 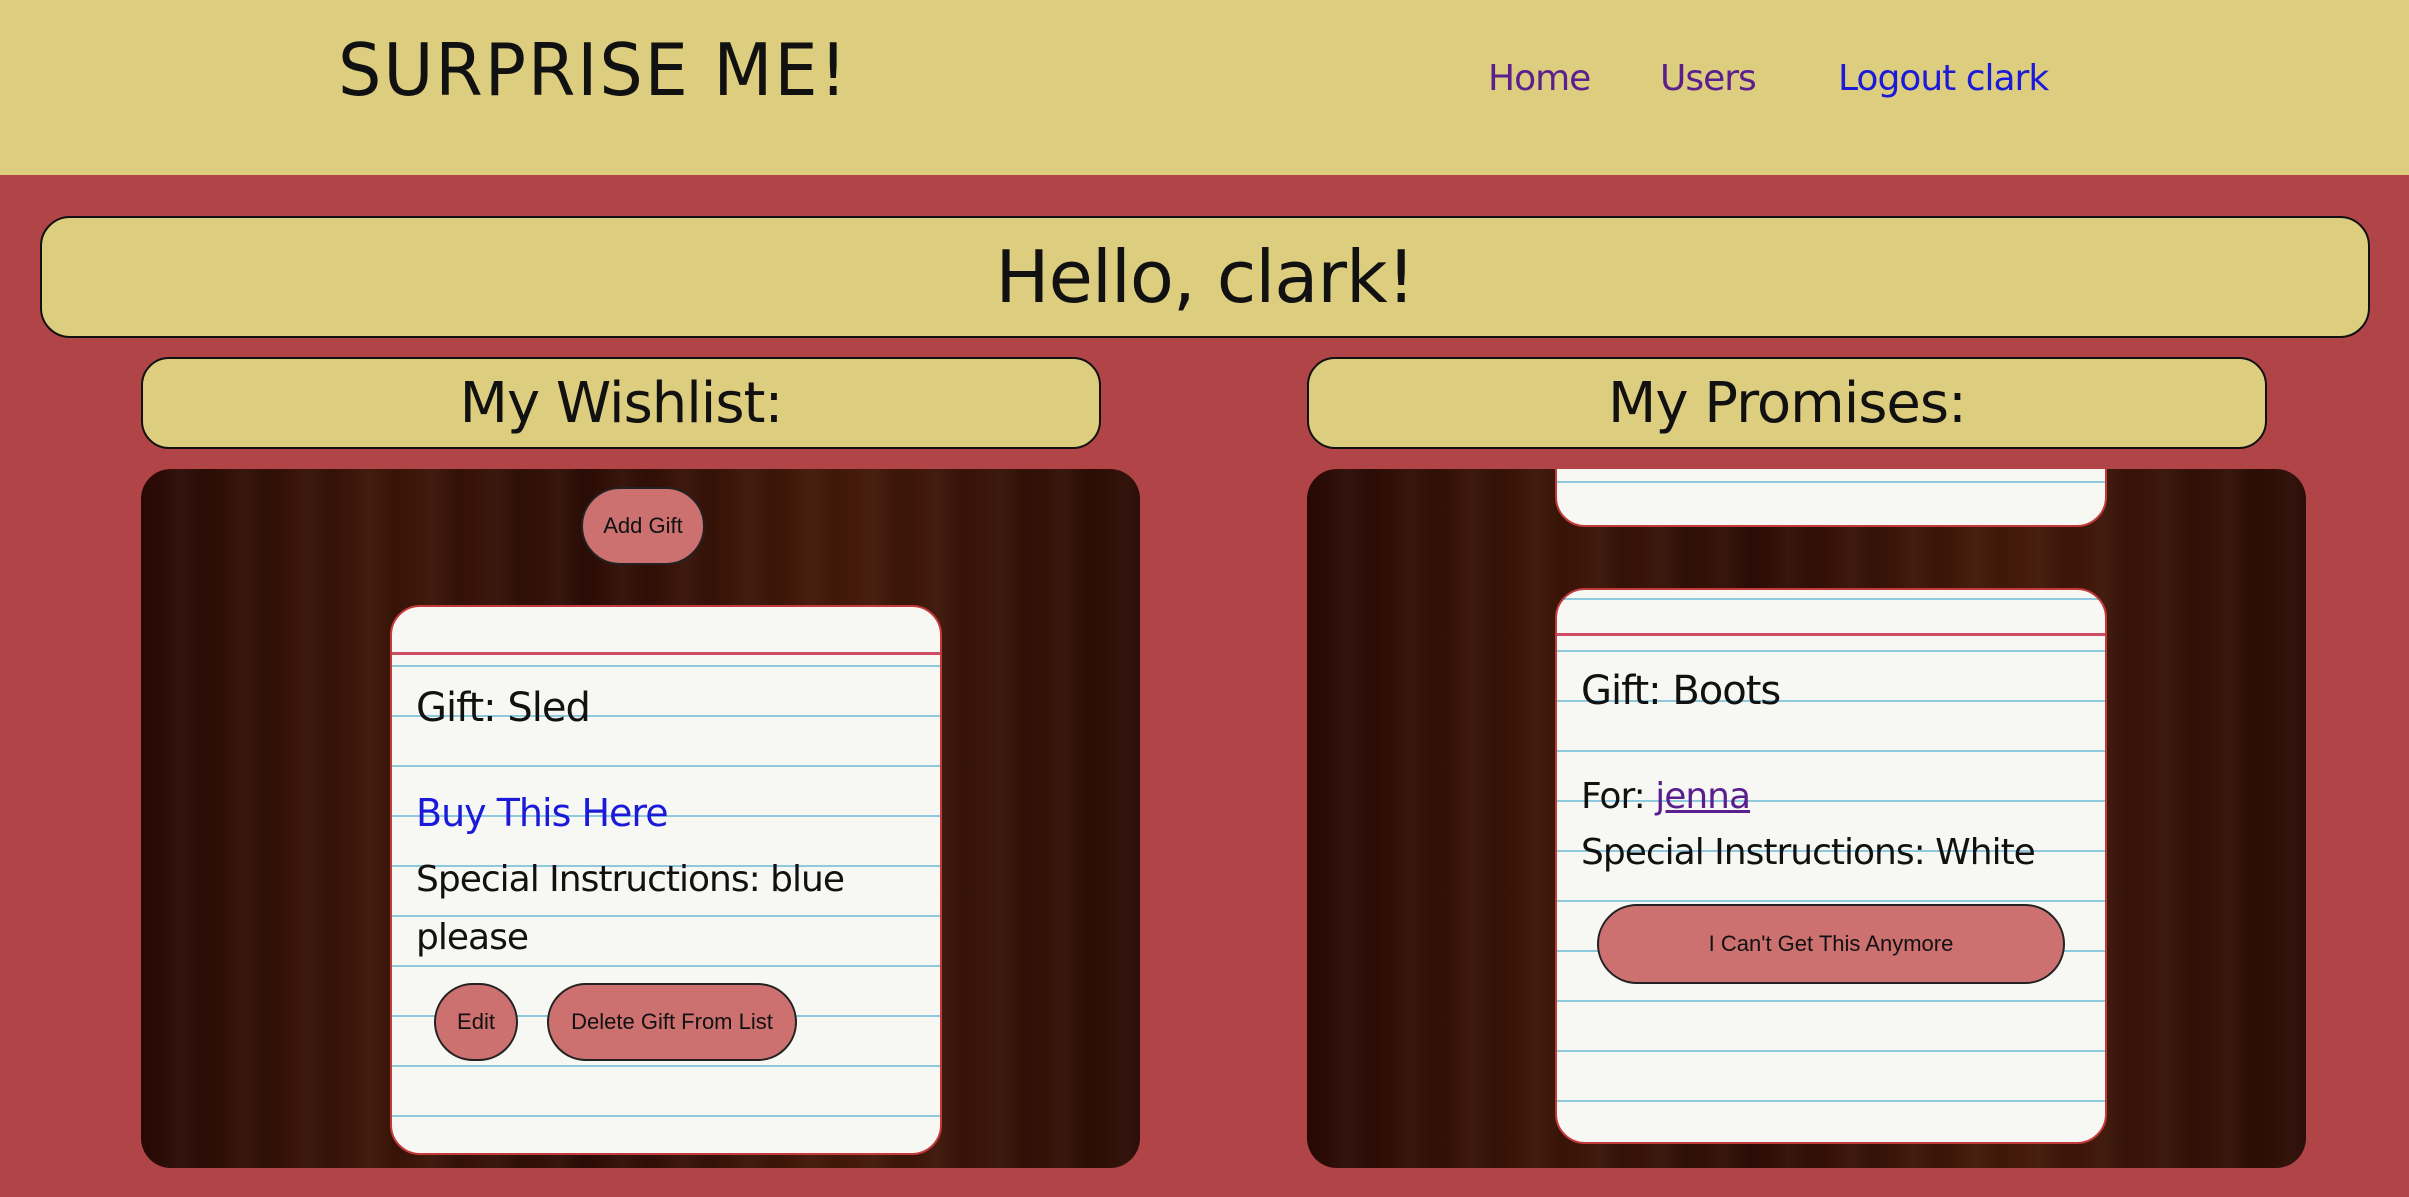 I want to click on cancel-promise-button: I Can't Get This Anymore, so click(x=1831, y=944).